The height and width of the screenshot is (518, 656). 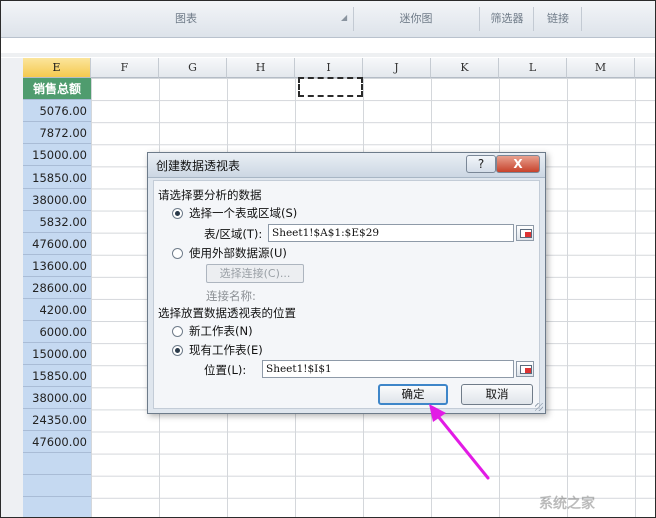 What do you see at coordinates (462, 446) in the screenshot?
I see `arrow-shaft` at bounding box center [462, 446].